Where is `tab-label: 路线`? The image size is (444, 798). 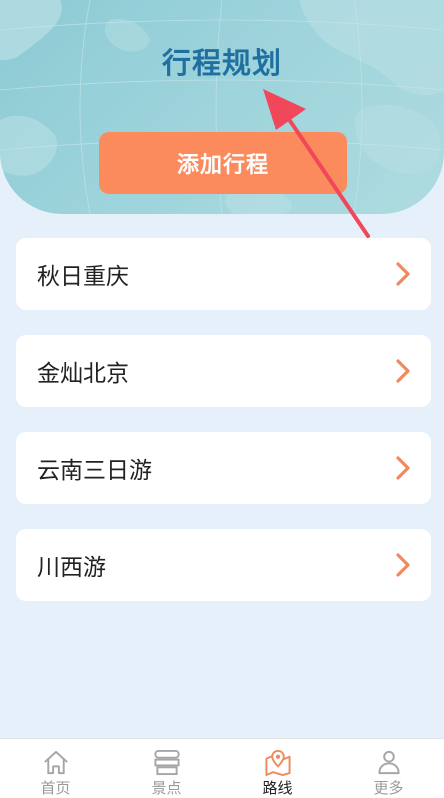 tab-label: 路线 is located at coordinates (277, 788).